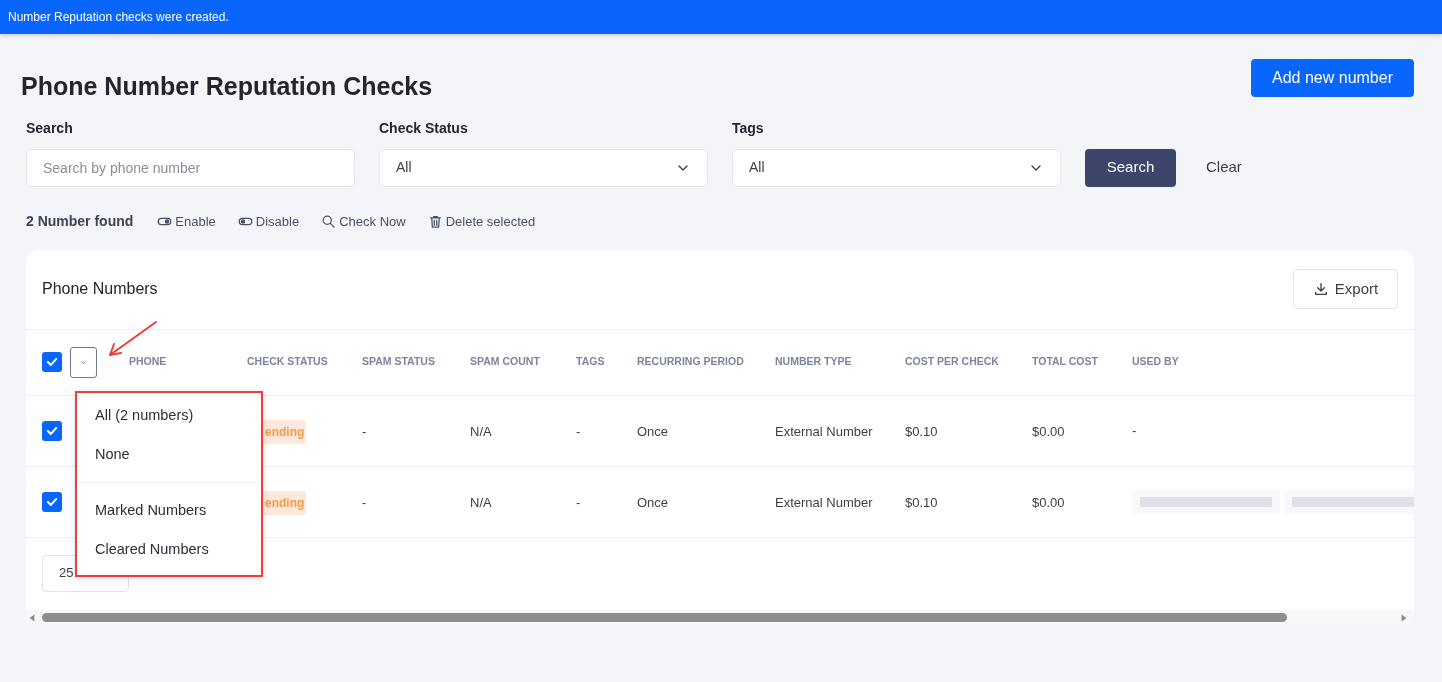 The image size is (1442, 682). Describe the element at coordinates (1345, 289) in the screenshot. I see `export-button: Export` at that location.